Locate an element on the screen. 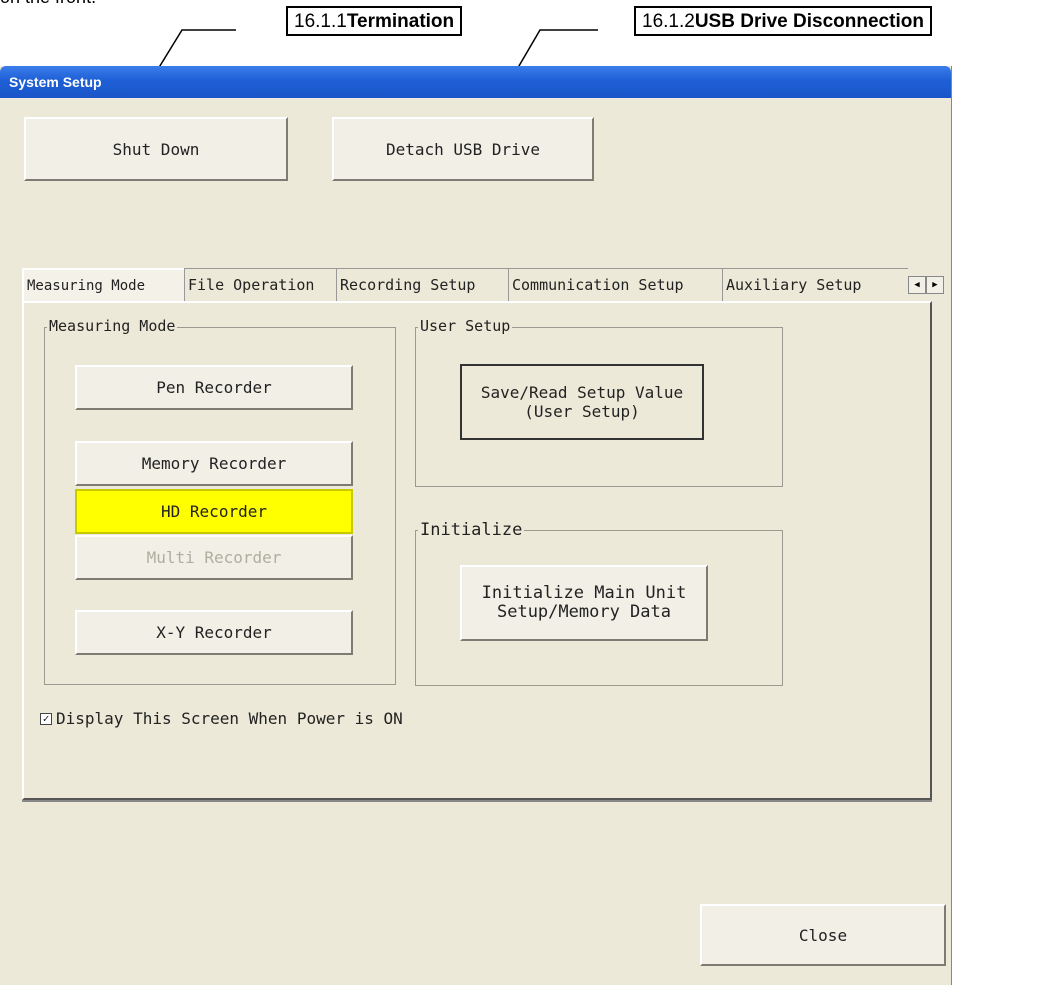 This screenshot has height=985, width=1040. callout-number: 16.1.2 is located at coordinates (668, 21).